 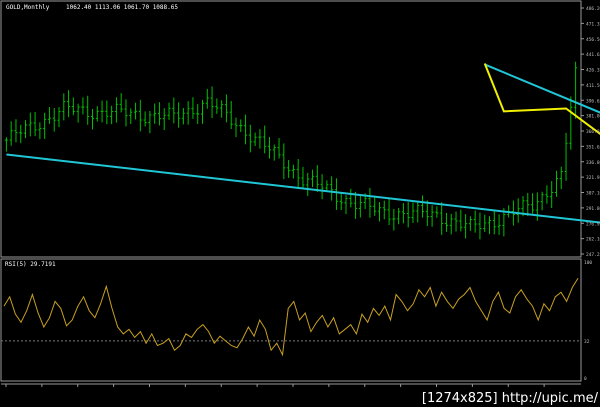 I want to click on price-tick-label: 307.10, so click(x=593, y=194).